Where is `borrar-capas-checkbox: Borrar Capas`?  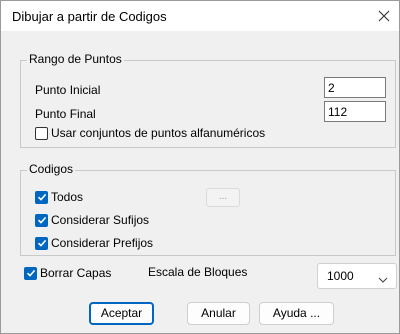
borrar-capas-checkbox: Borrar Capas is located at coordinates (67, 273).